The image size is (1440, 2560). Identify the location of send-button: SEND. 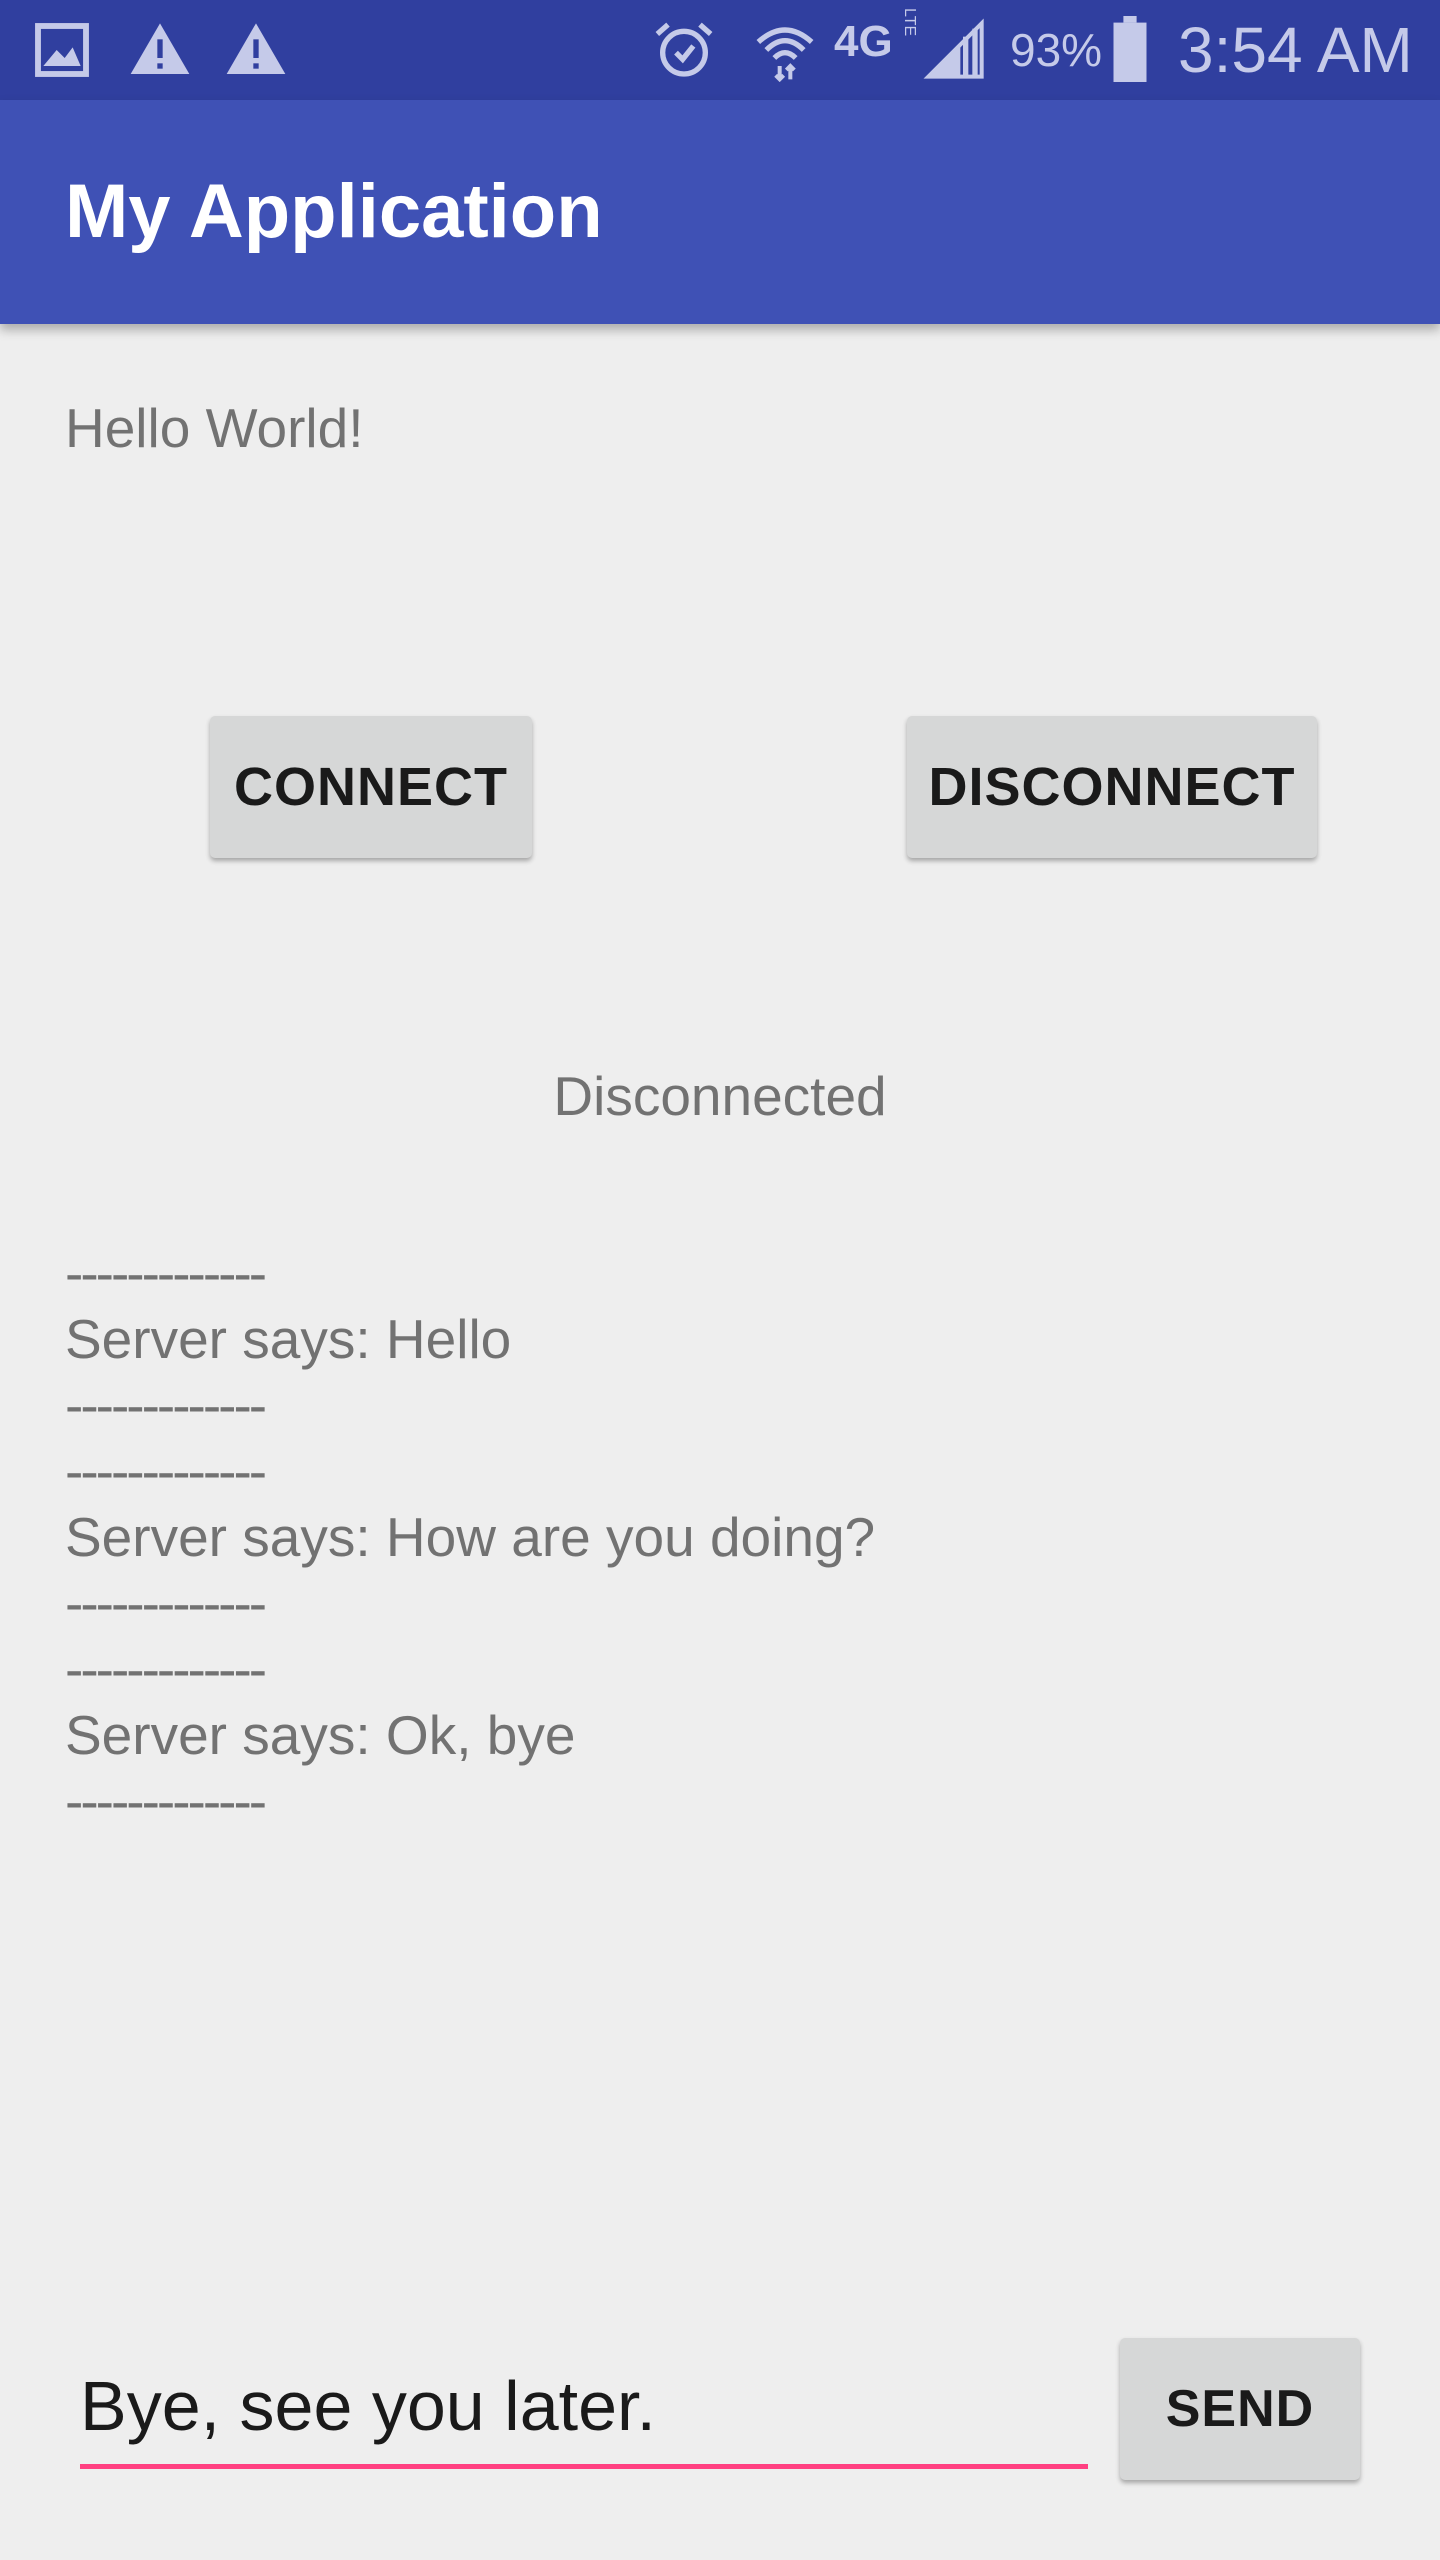
(1240, 2409).